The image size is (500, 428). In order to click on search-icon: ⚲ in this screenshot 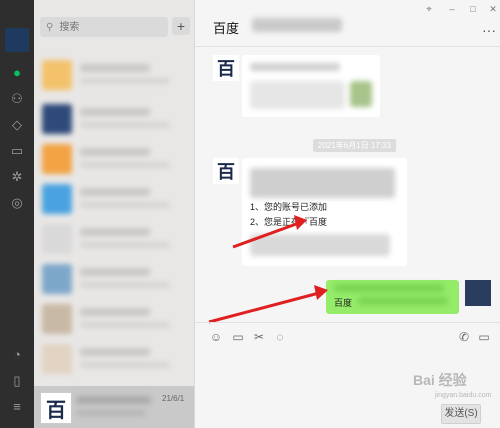, I will do `click(50, 27)`.